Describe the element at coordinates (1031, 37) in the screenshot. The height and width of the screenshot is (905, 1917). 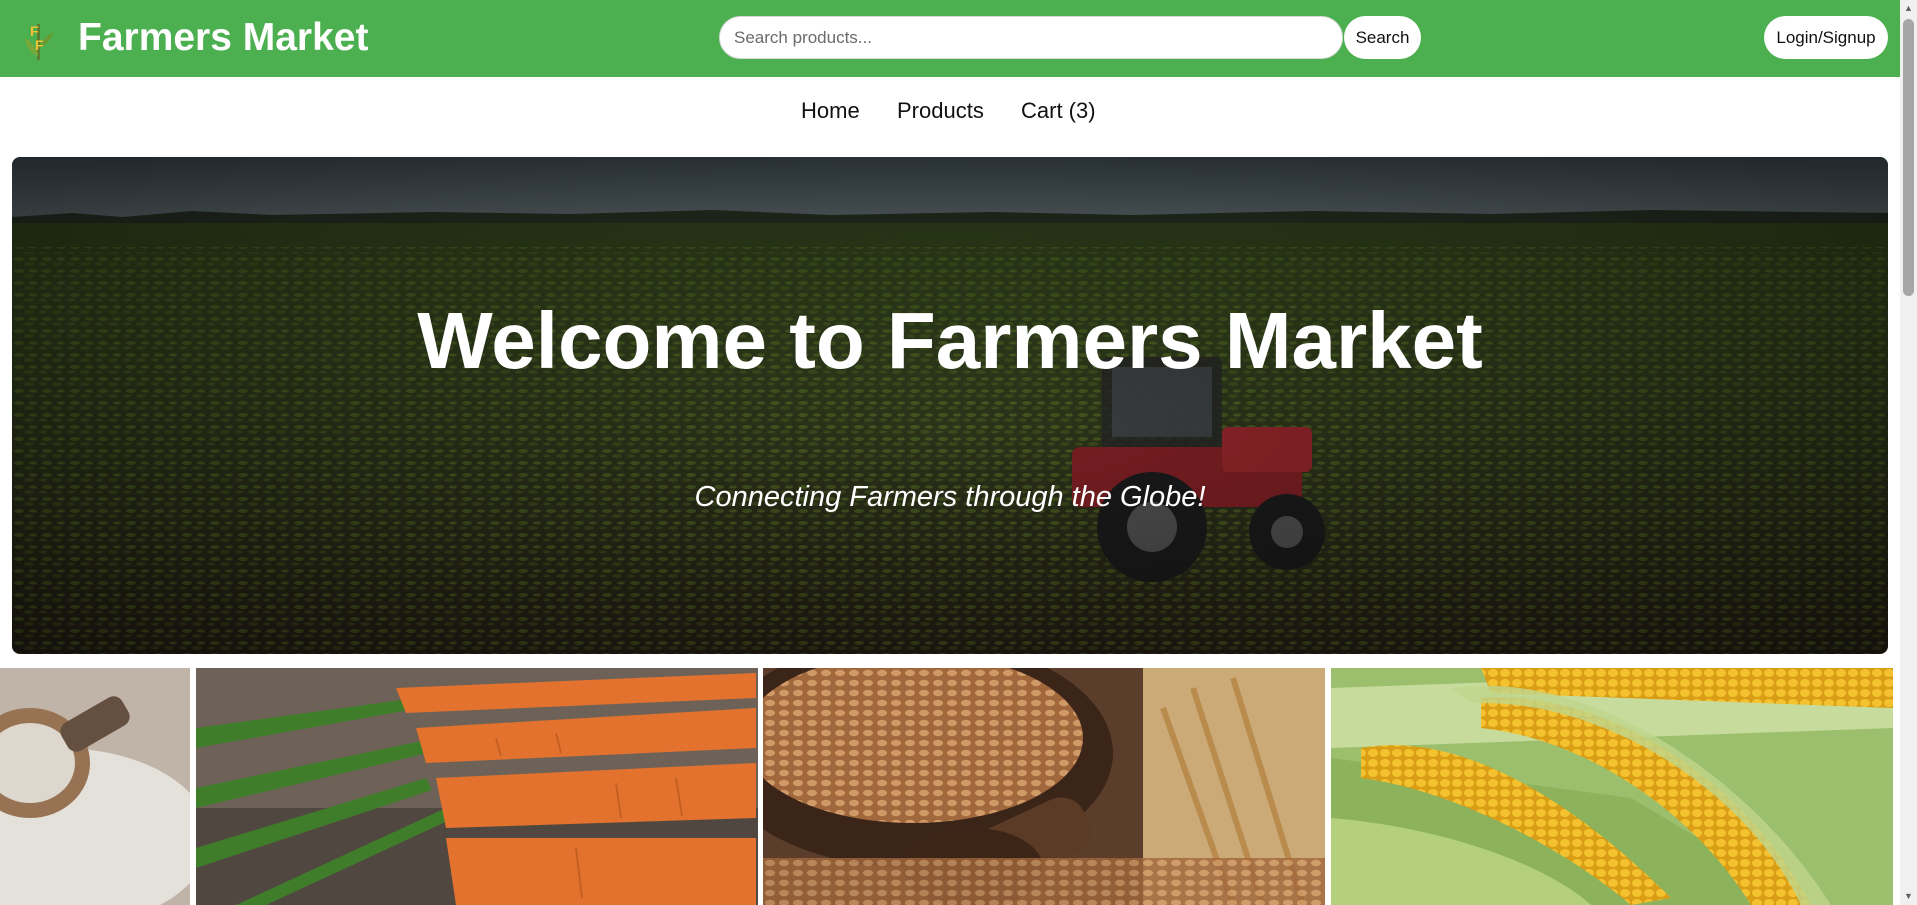
I see `search-input` at that location.